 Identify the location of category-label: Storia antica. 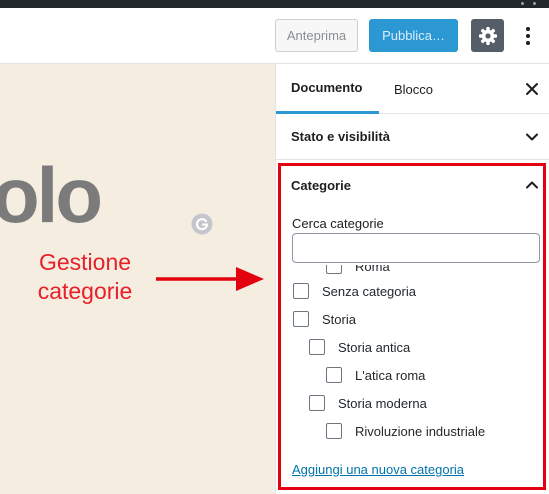
(374, 347).